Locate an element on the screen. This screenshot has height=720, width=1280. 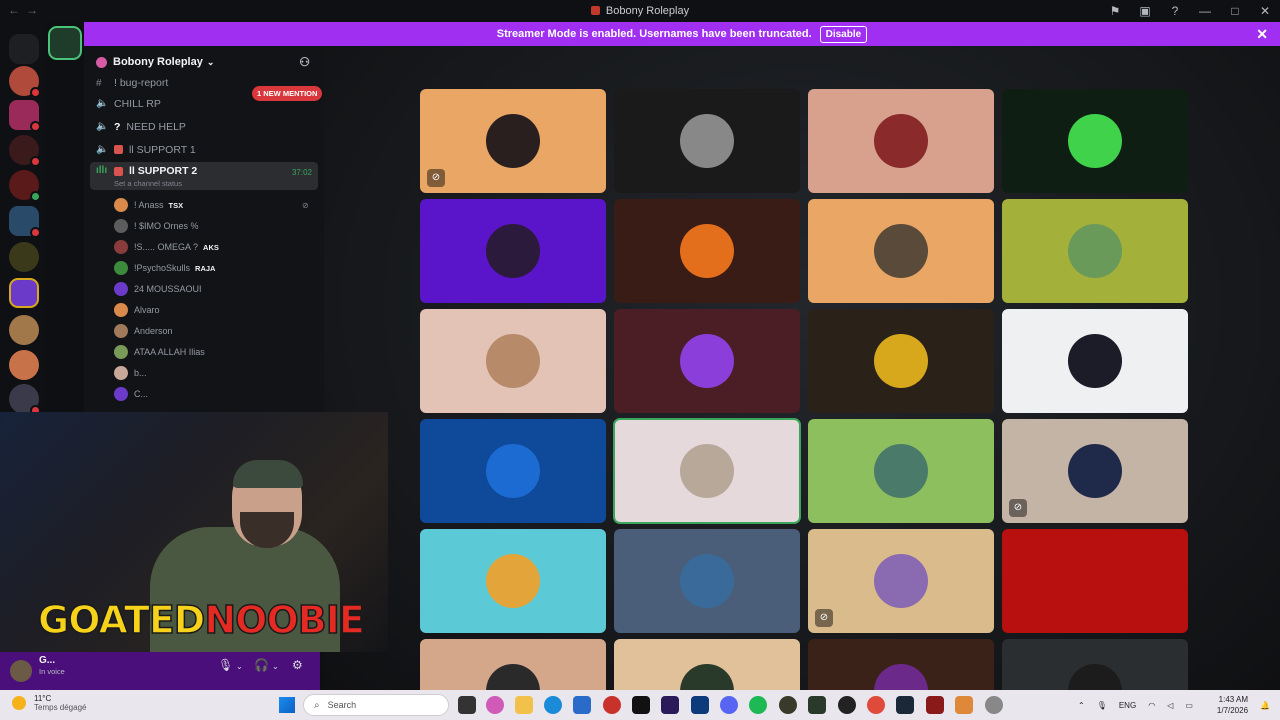
spotify-icon is located at coordinates (758, 705).